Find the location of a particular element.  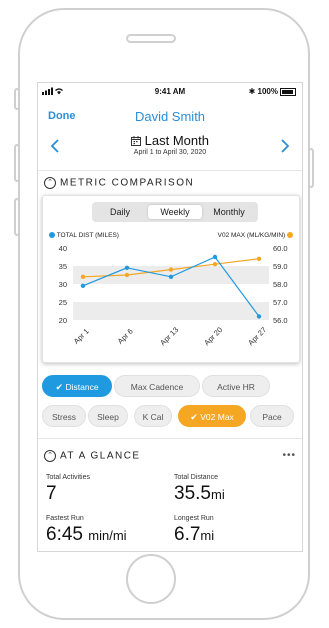

chip-distance: ✔ Distance is located at coordinates (77, 386).